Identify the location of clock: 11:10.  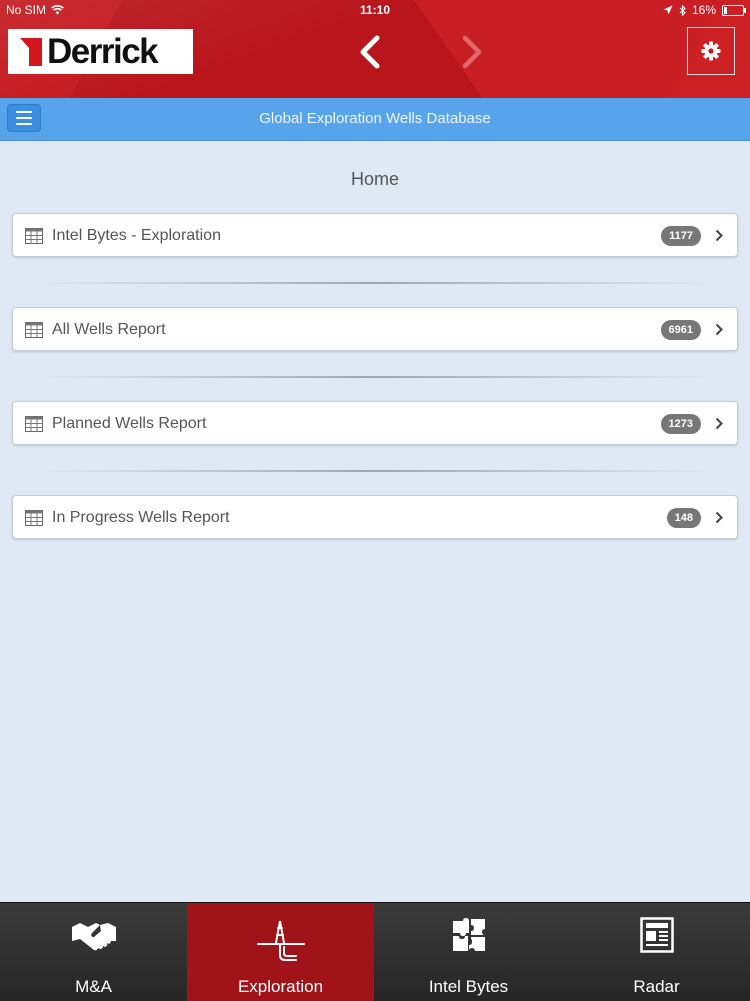
(375, 10).